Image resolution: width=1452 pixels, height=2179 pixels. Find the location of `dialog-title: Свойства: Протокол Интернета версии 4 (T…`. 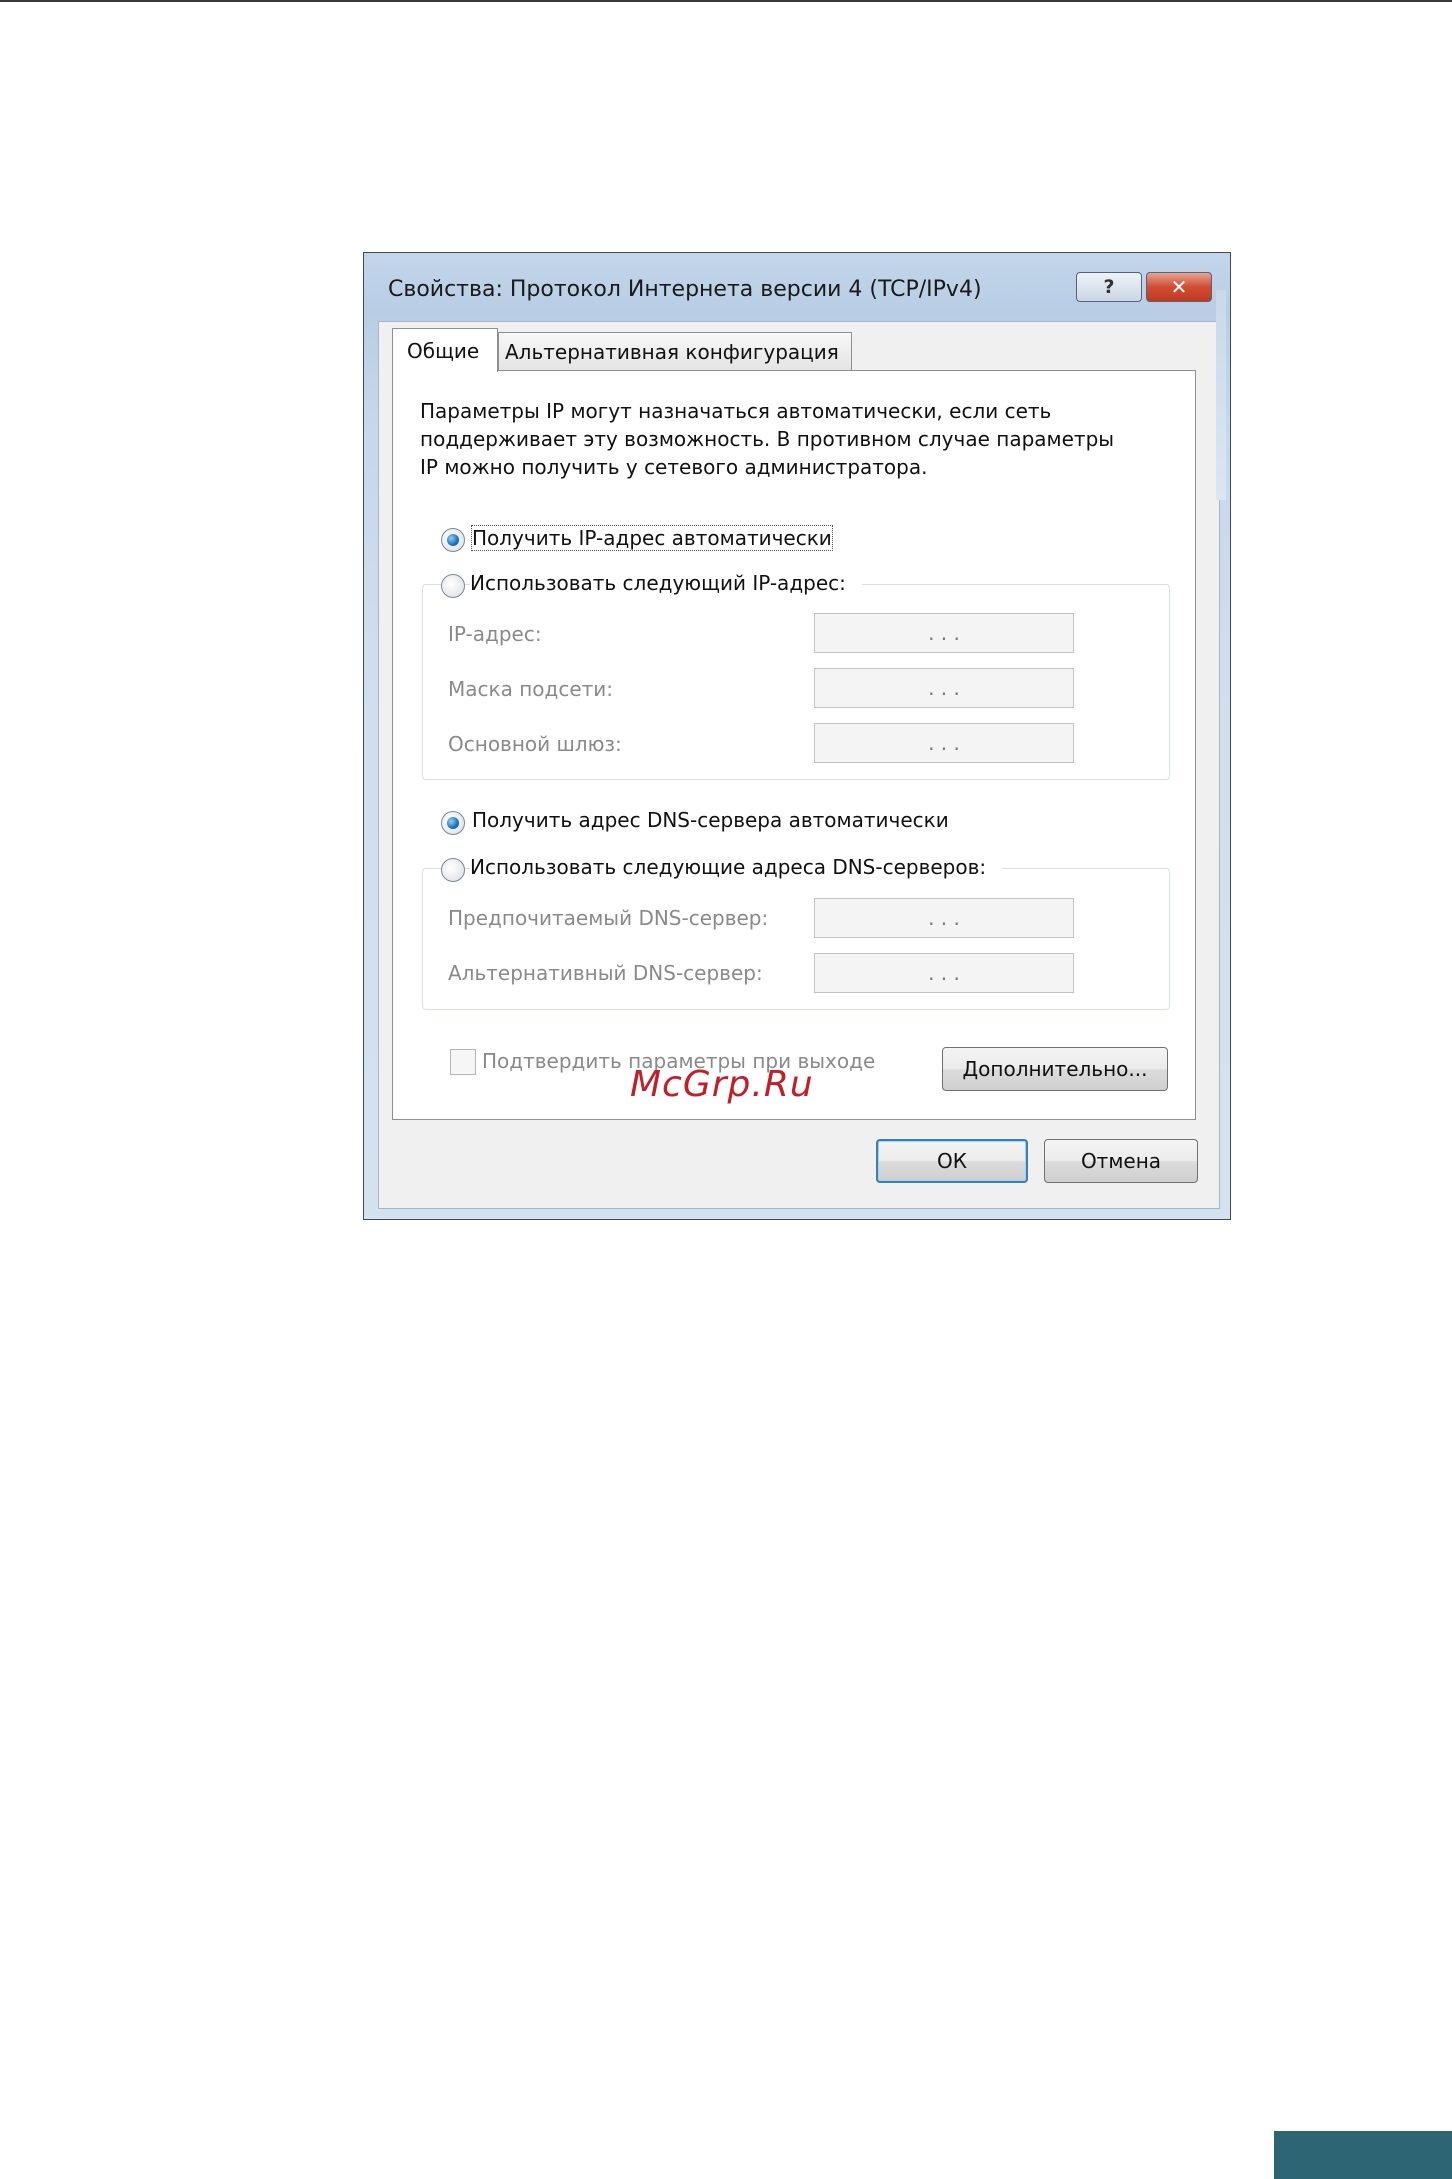

dialog-title: Свойства: Протокол Интернета версии 4 (T… is located at coordinates (685, 289).